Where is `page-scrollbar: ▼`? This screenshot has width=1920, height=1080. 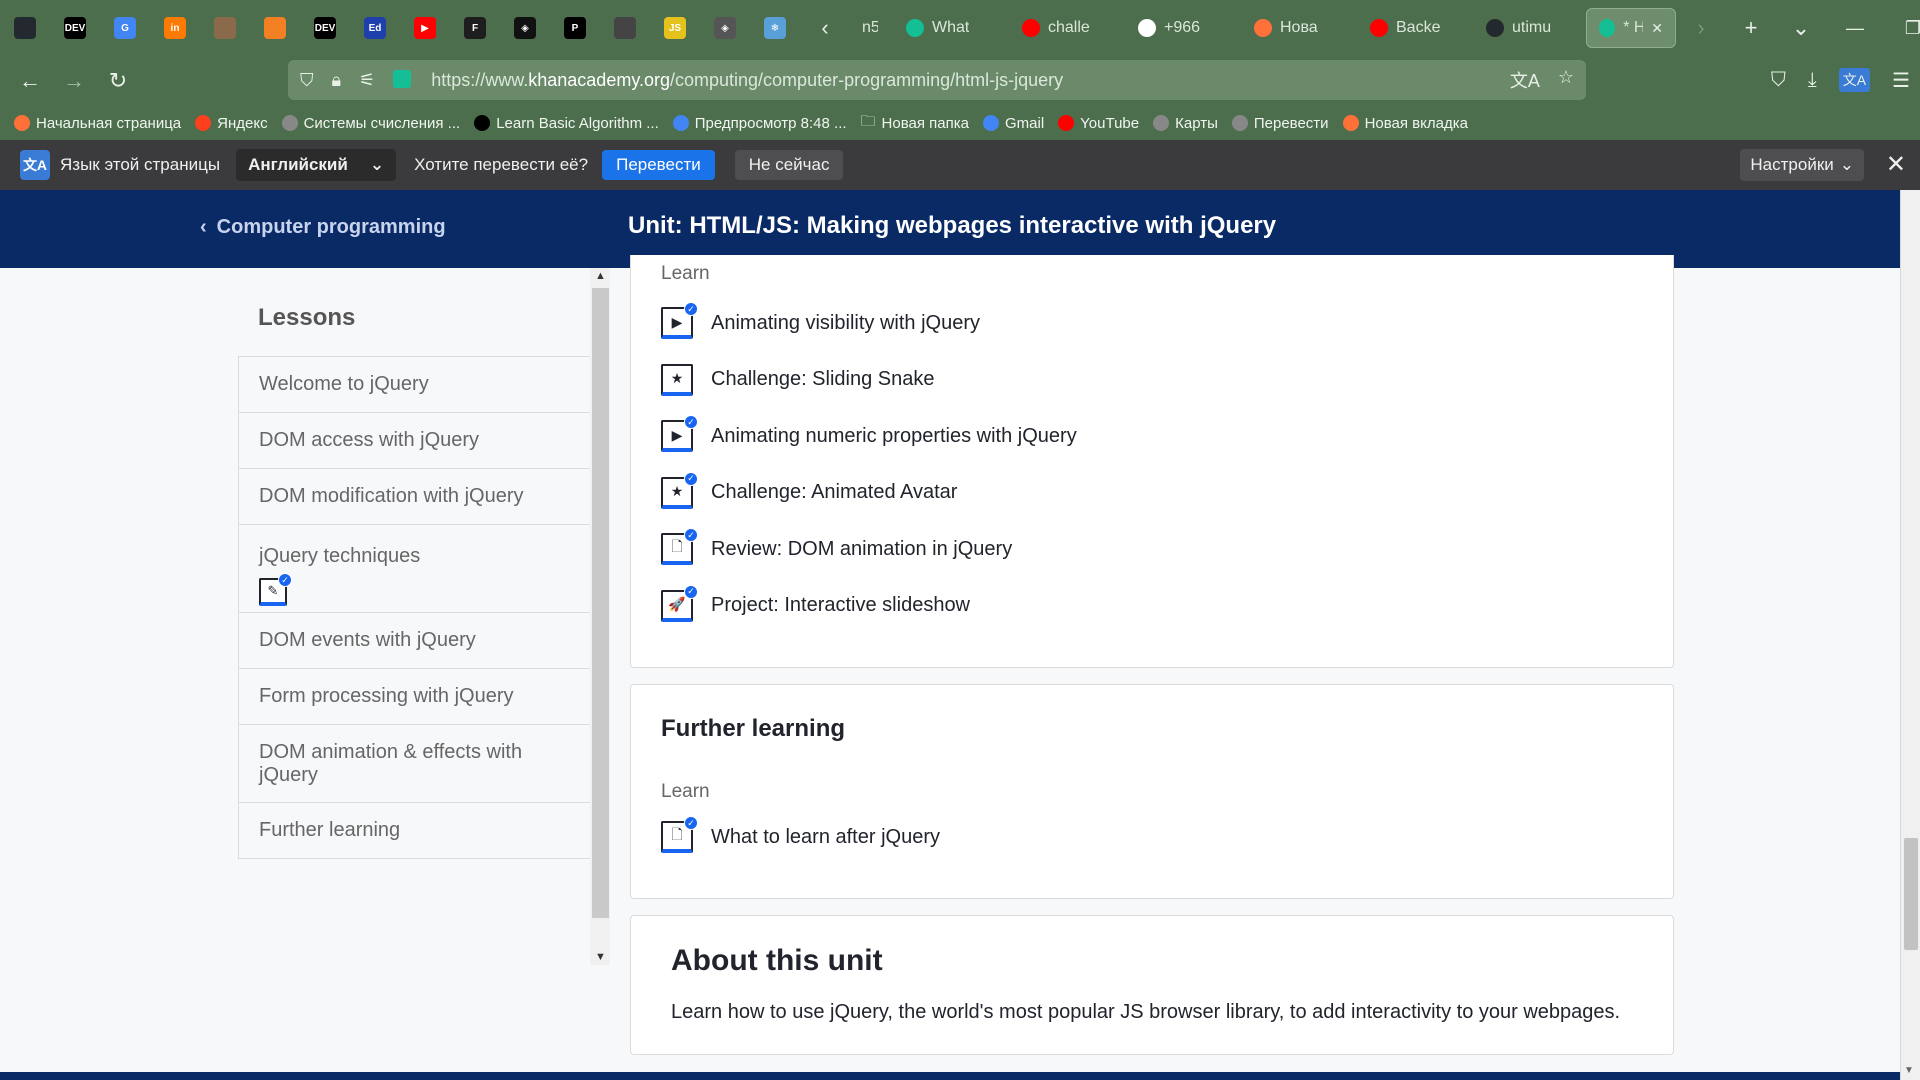 page-scrollbar: ▼ is located at coordinates (1910, 635).